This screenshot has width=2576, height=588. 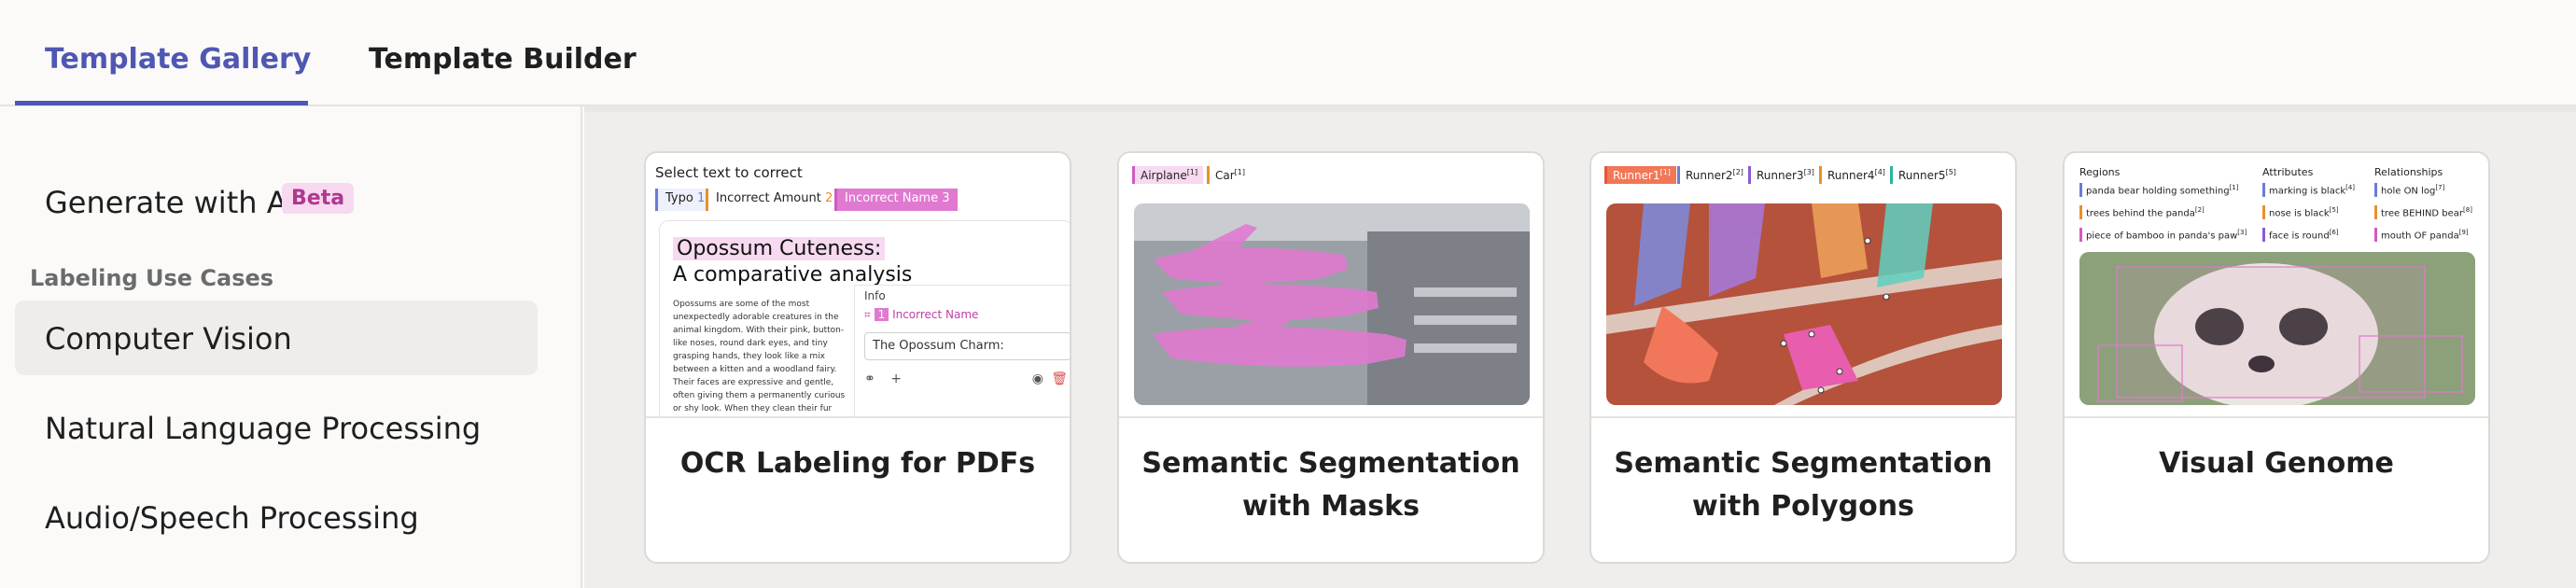 I want to click on relationships-heading: Relationships, so click(x=2408, y=172).